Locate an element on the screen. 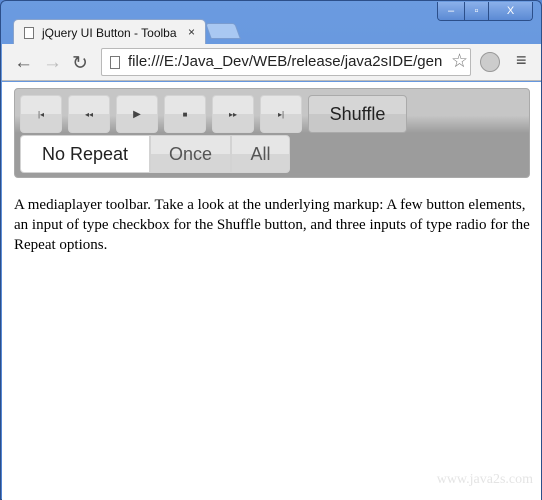 The image size is (542, 500). forward-arrow-icon: → is located at coordinates (52, 63).